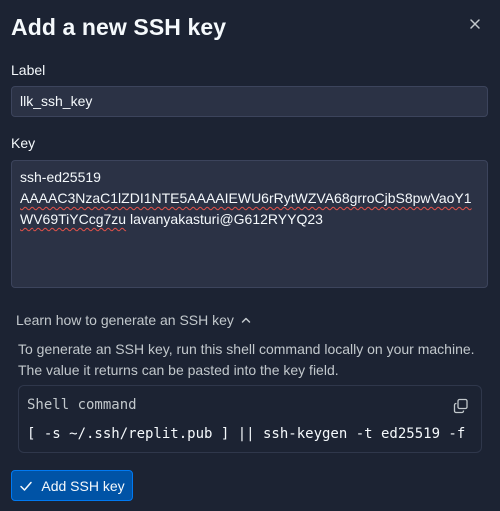 The image size is (500, 511). What do you see at coordinates (119, 27) in the screenshot?
I see `modal-title: Add a new SSH key` at bounding box center [119, 27].